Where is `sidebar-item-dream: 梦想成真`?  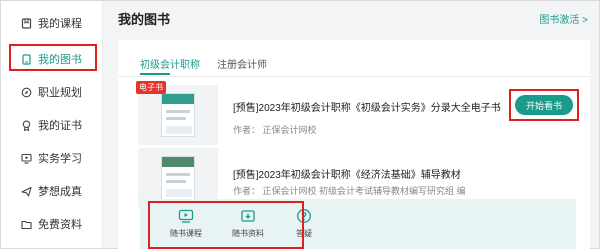
sidebar-item-dream: 梦想成真 is located at coordinates (52, 191).